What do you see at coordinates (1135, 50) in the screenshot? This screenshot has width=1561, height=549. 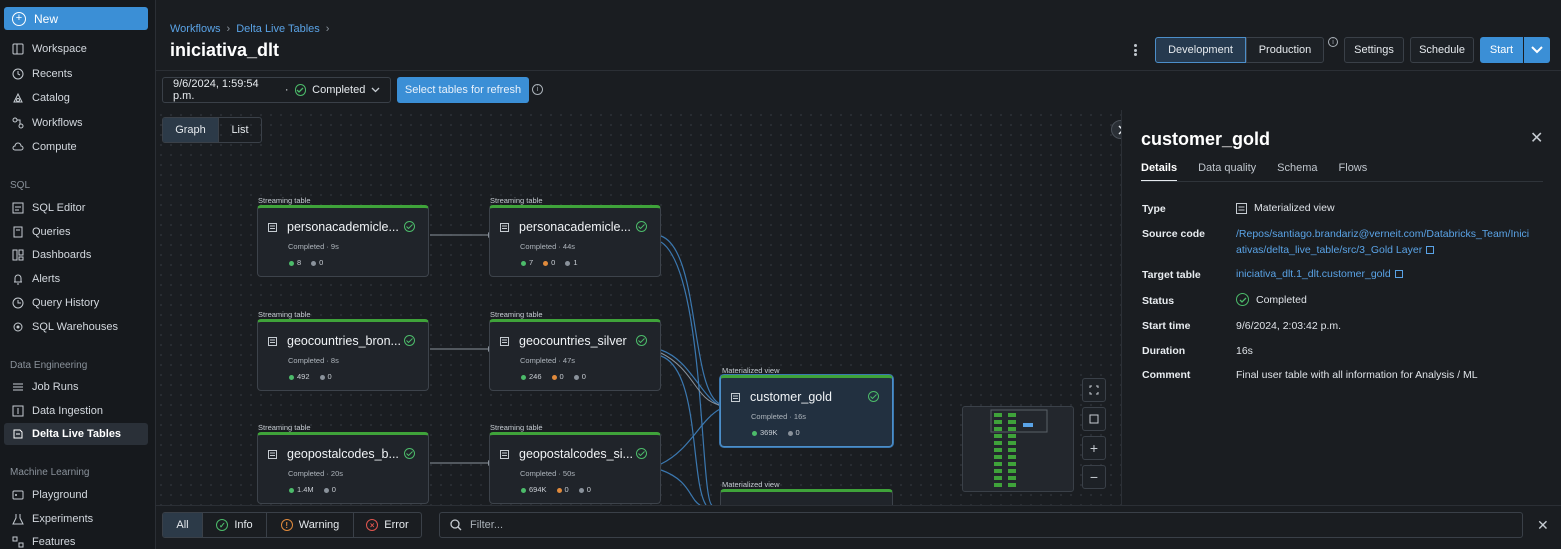 I see `kebab-menu-icon` at bounding box center [1135, 50].